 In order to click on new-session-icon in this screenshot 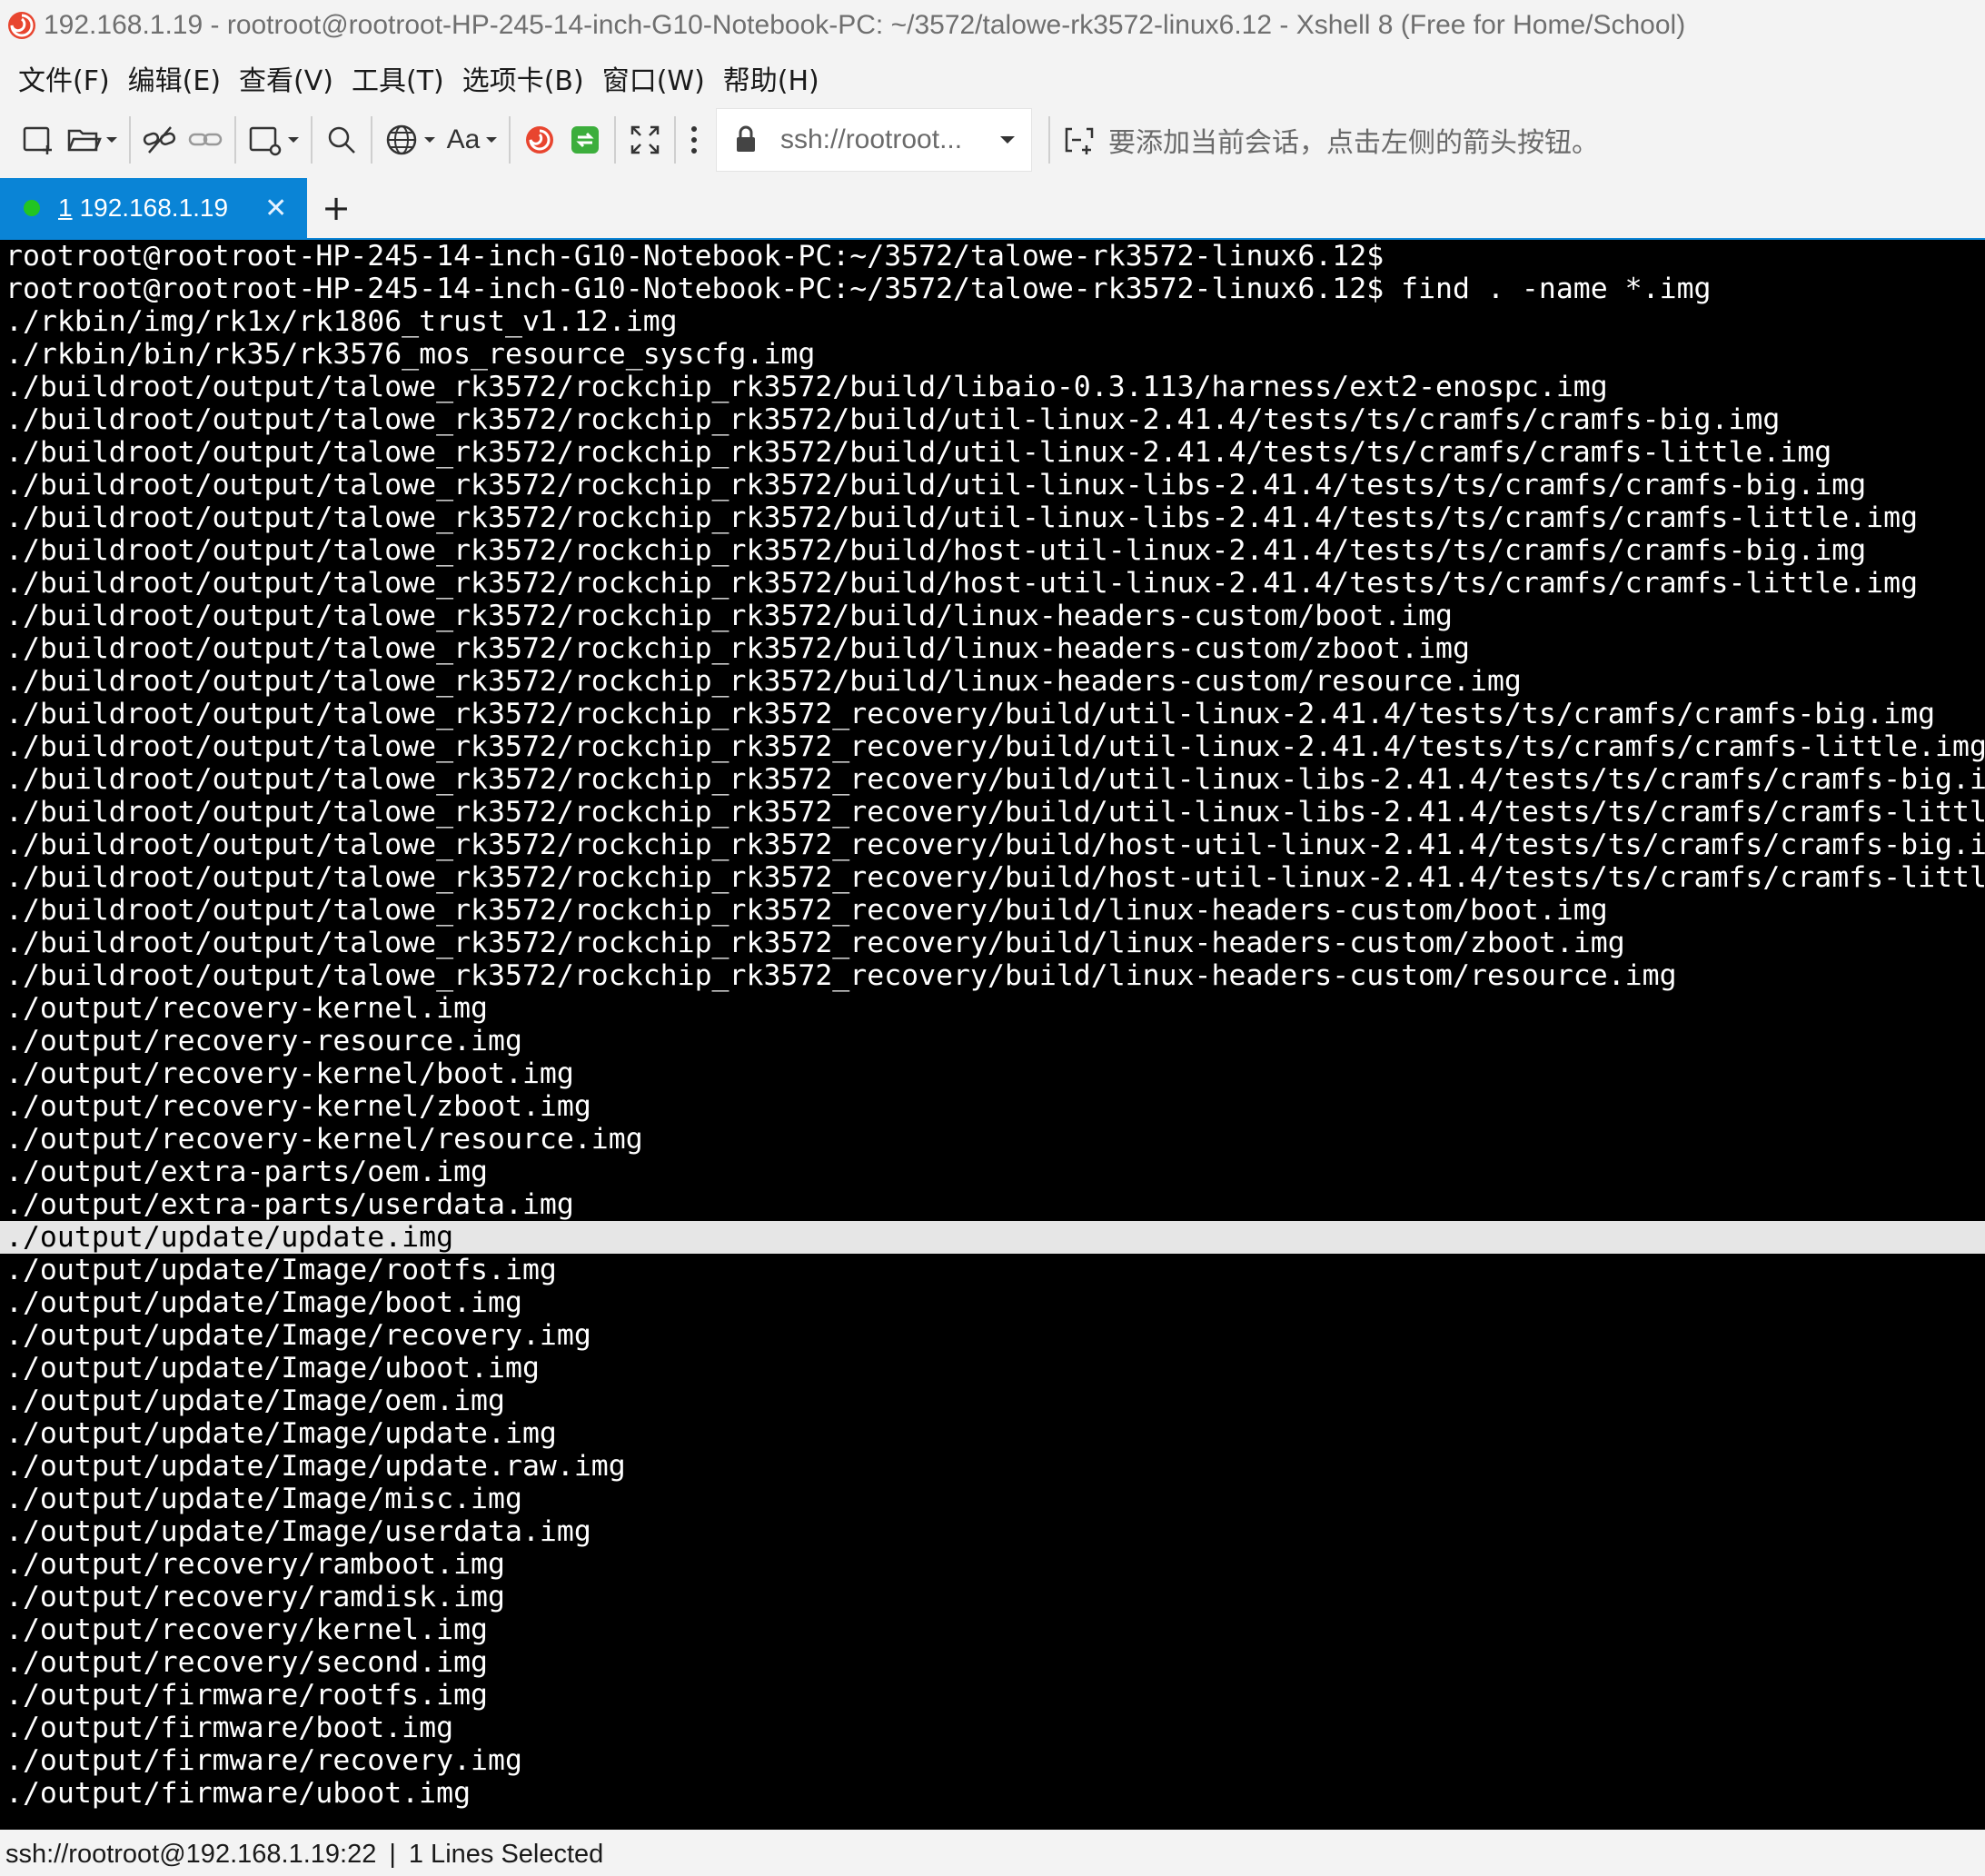, I will do `click(38, 140)`.